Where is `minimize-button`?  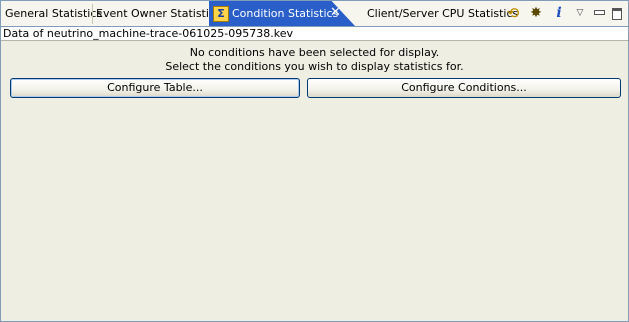
minimize-button is located at coordinates (599, 13).